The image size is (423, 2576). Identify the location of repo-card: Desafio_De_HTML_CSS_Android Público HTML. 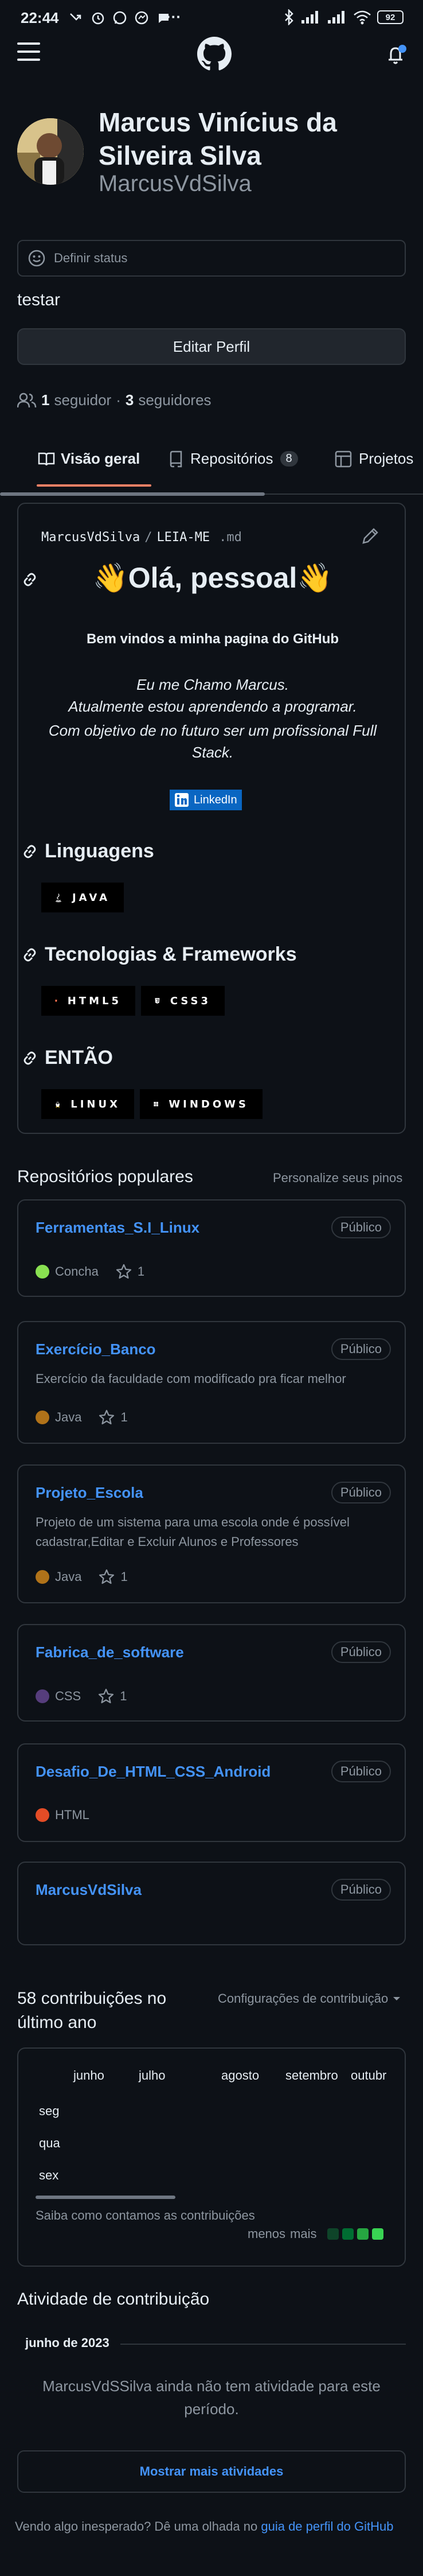
(211, 1792).